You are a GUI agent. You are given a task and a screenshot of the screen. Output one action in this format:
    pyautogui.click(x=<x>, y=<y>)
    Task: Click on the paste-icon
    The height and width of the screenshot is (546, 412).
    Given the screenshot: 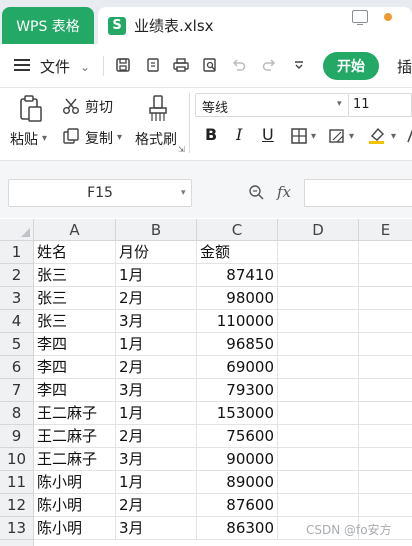 What is the action you would take?
    pyautogui.click(x=31, y=111)
    